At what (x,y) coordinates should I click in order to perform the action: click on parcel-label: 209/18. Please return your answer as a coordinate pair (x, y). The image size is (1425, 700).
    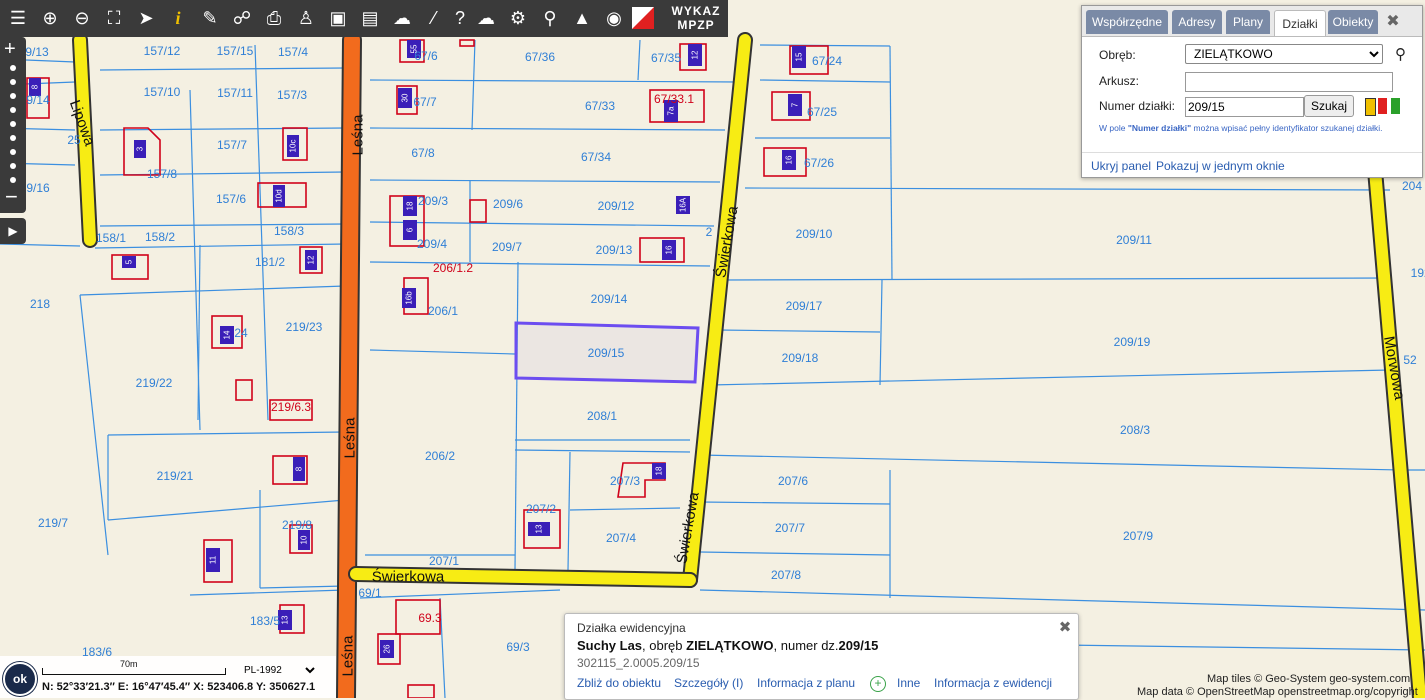
    Looking at the image, I should click on (800, 358).